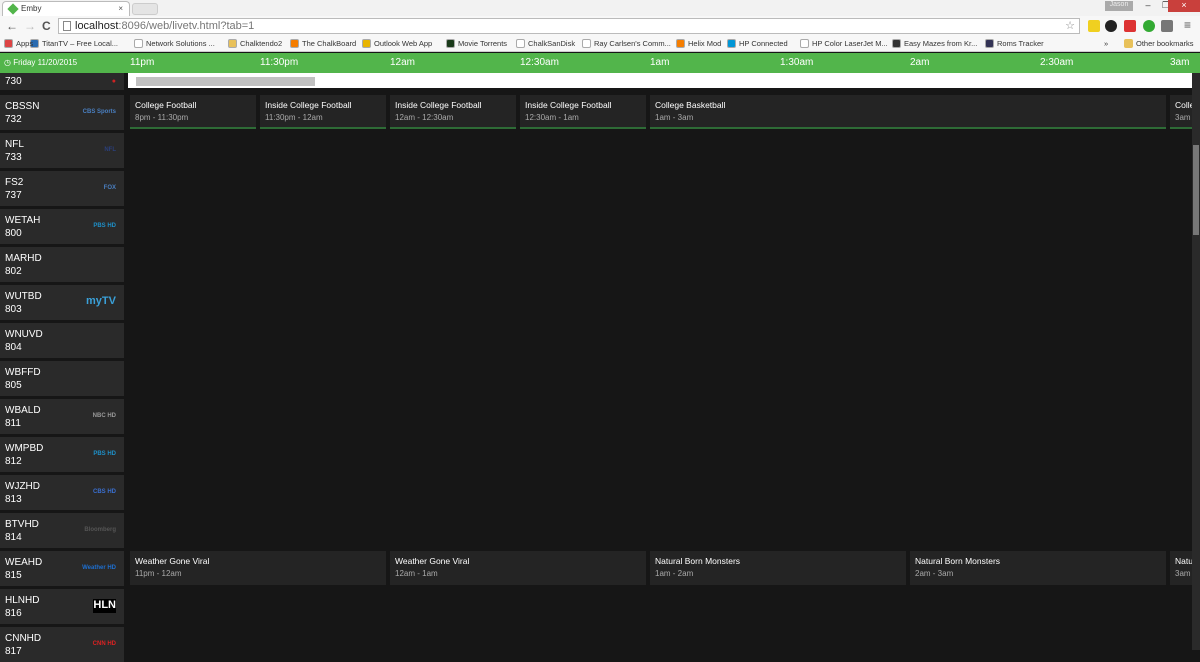  What do you see at coordinates (1070, 25) in the screenshot?
I see `bookmark-star-icon: ☆` at bounding box center [1070, 25].